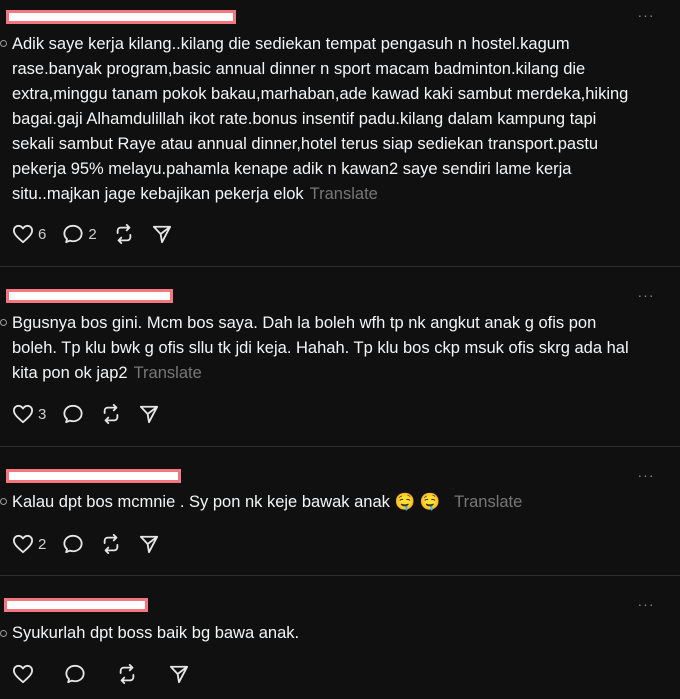 Image resolution: width=680 pixels, height=699 pixels. I want to click on reply-button: 2, so click(79, 234).